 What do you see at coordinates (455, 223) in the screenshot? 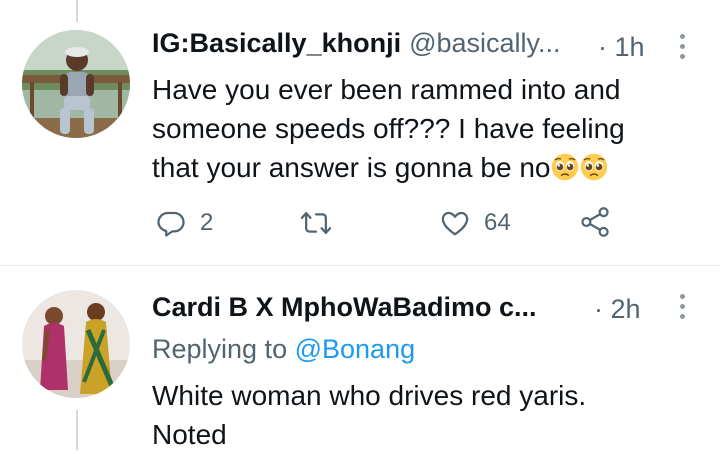
I see `like-icon` at bounding box center [455, 223].